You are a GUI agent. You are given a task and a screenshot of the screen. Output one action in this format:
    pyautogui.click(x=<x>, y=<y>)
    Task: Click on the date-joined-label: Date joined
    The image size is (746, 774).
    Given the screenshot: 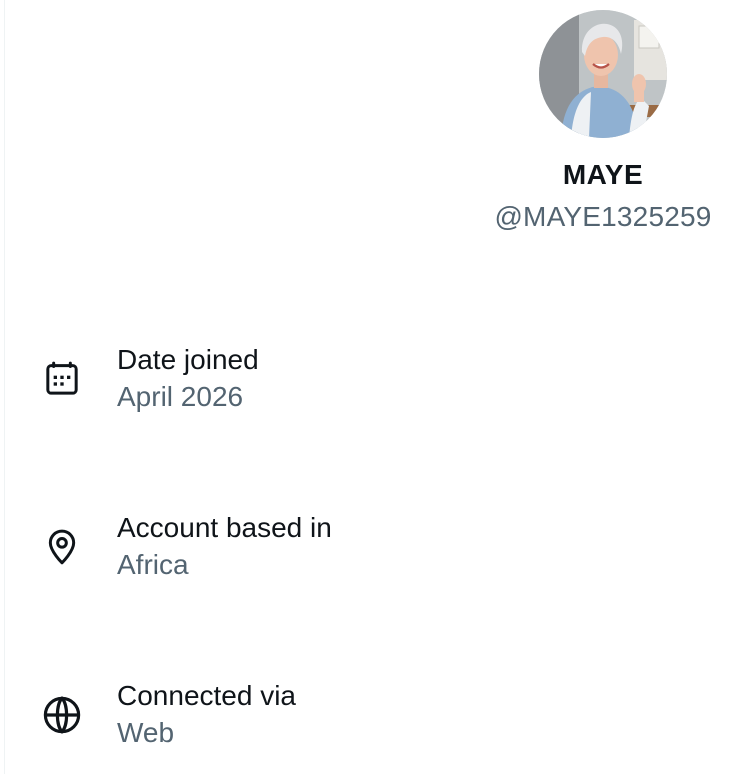 What is the action you would take?
    pyautogui.click(x=188, y=359)
    